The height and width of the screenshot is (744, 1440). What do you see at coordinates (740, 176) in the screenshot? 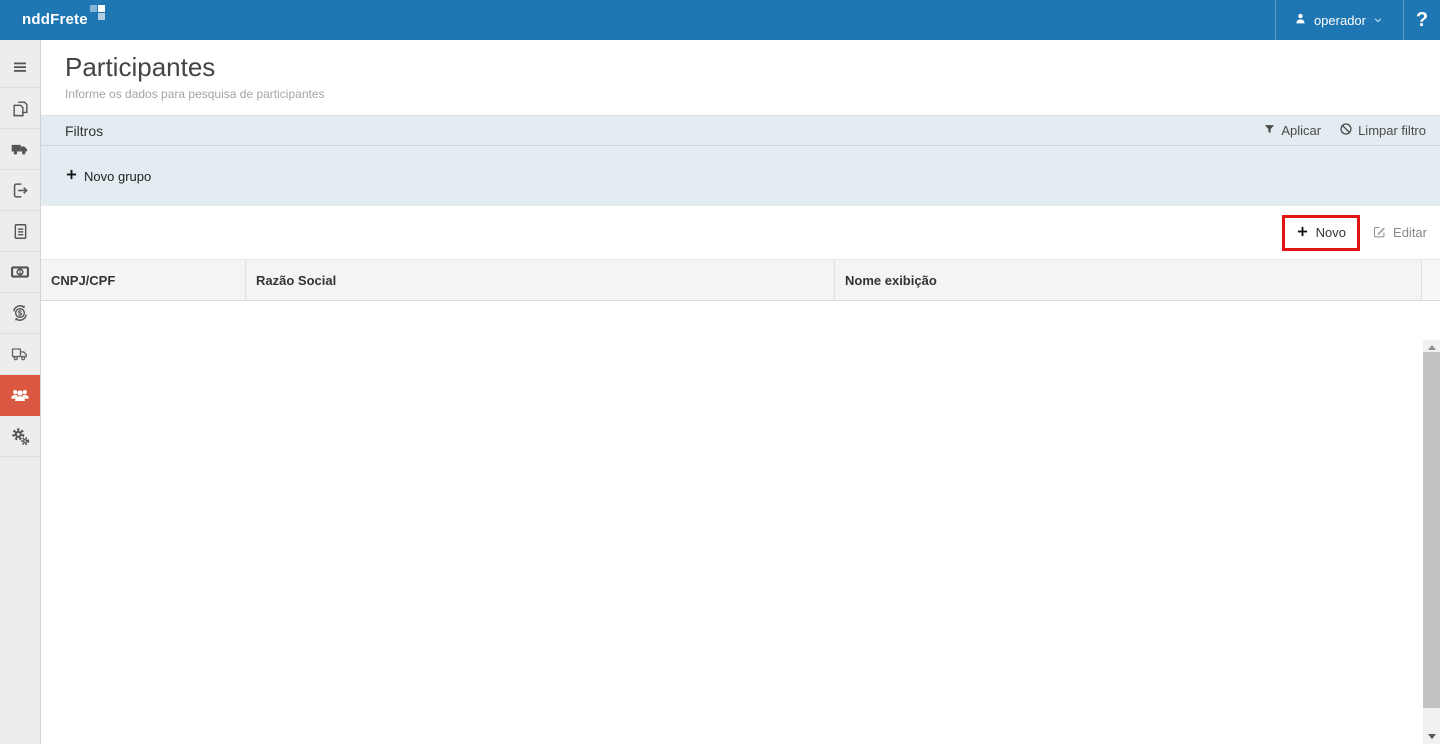
I see `filter-panel-body: Novo grupo` at bounding box center [740, 176].